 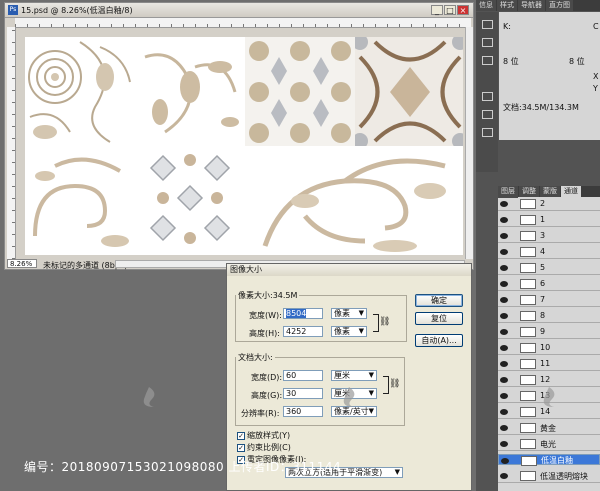 I want to click on tab-adjustments: 调整, so click(x=529, y=191).